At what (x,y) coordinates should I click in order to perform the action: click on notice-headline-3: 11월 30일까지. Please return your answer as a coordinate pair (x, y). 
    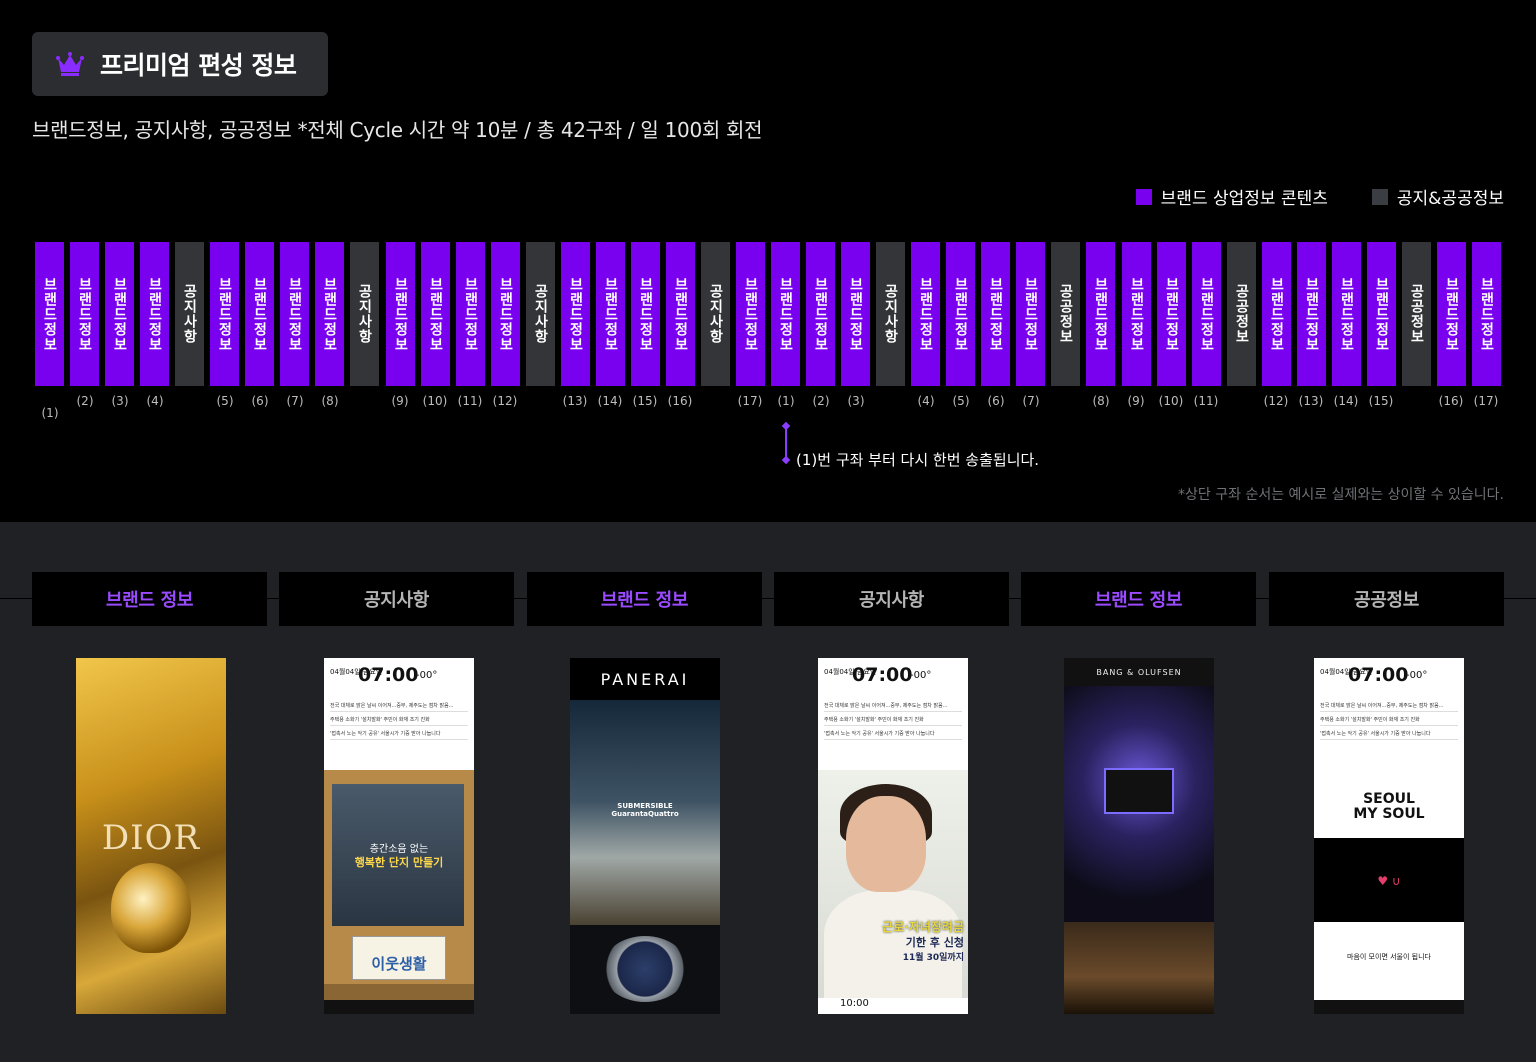
    Looking at the image, I should click on (933, 958).